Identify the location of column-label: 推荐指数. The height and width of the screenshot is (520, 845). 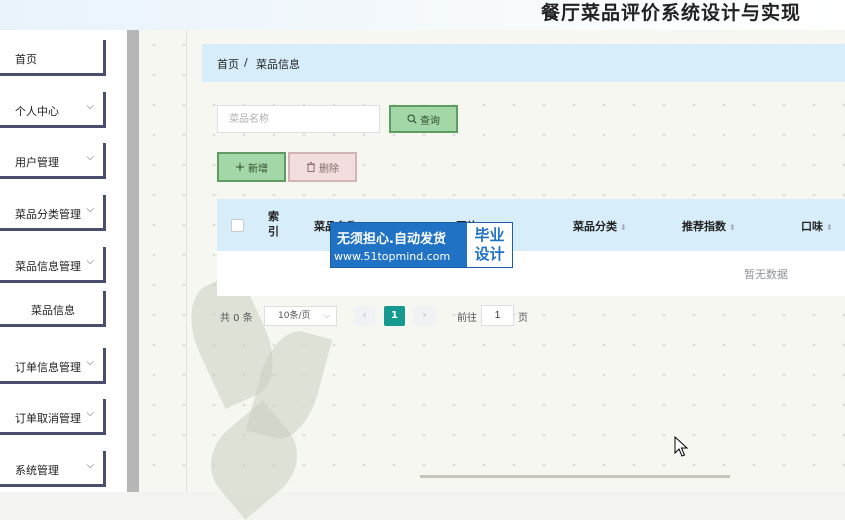
(704, 226).